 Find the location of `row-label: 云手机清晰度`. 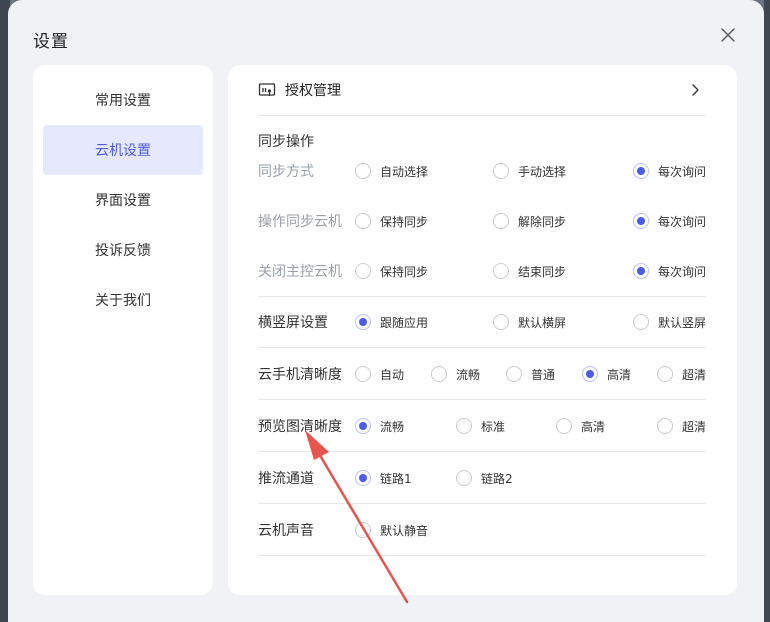

row-label: 云手机清晰度 is located at coordinates (300, 375).